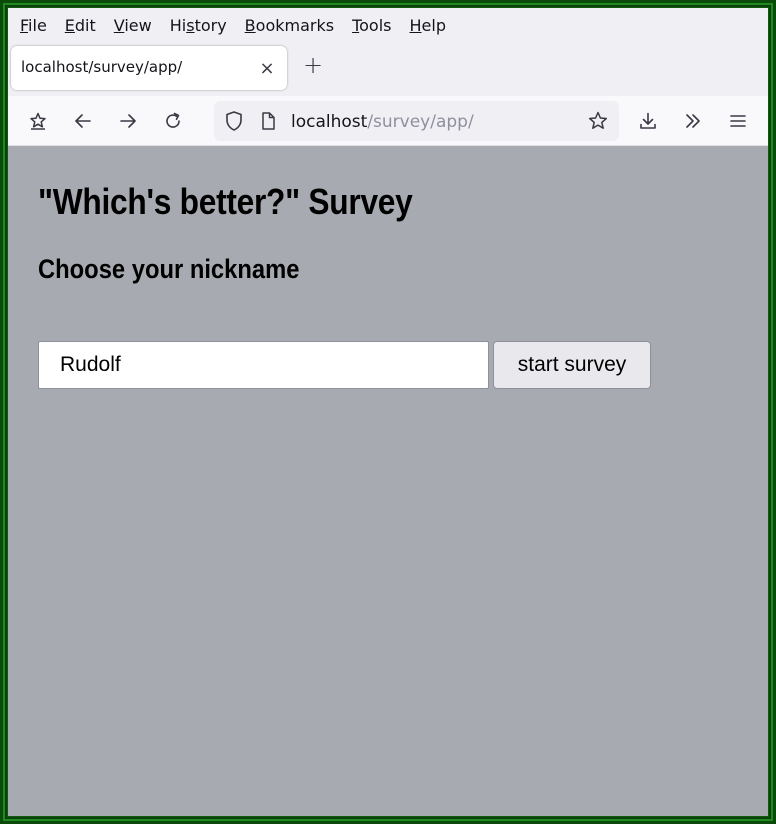 Image resolution: width=776 pixels, height=824 pixels. I want to click on tab-active: localhost/survey/app/ ×, so click(149, 68).